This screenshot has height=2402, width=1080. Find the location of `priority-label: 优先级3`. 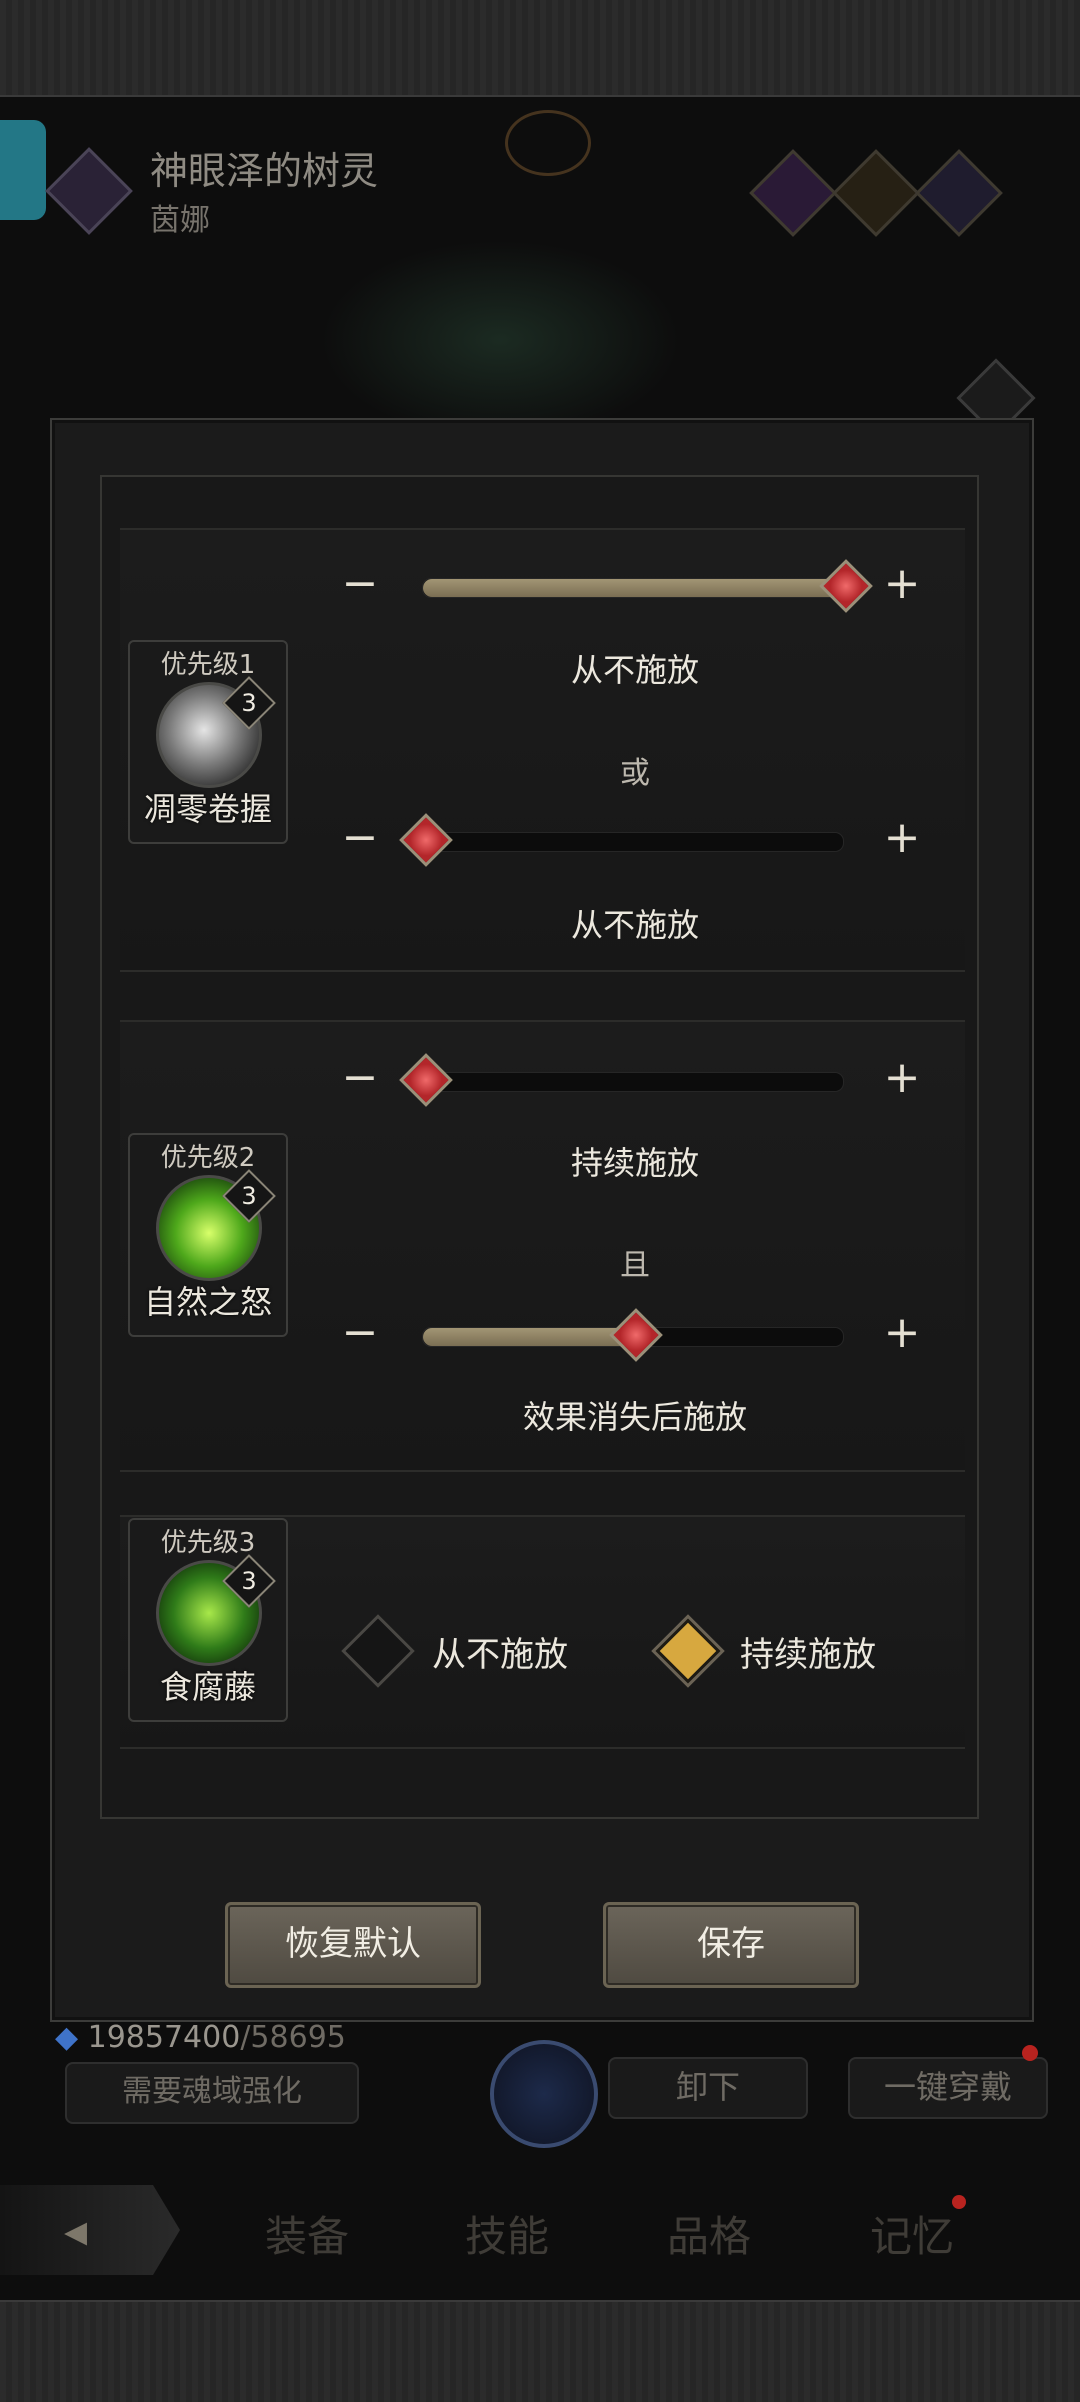

priority-label: 优先级3 is located at coordinates (208, 1543).